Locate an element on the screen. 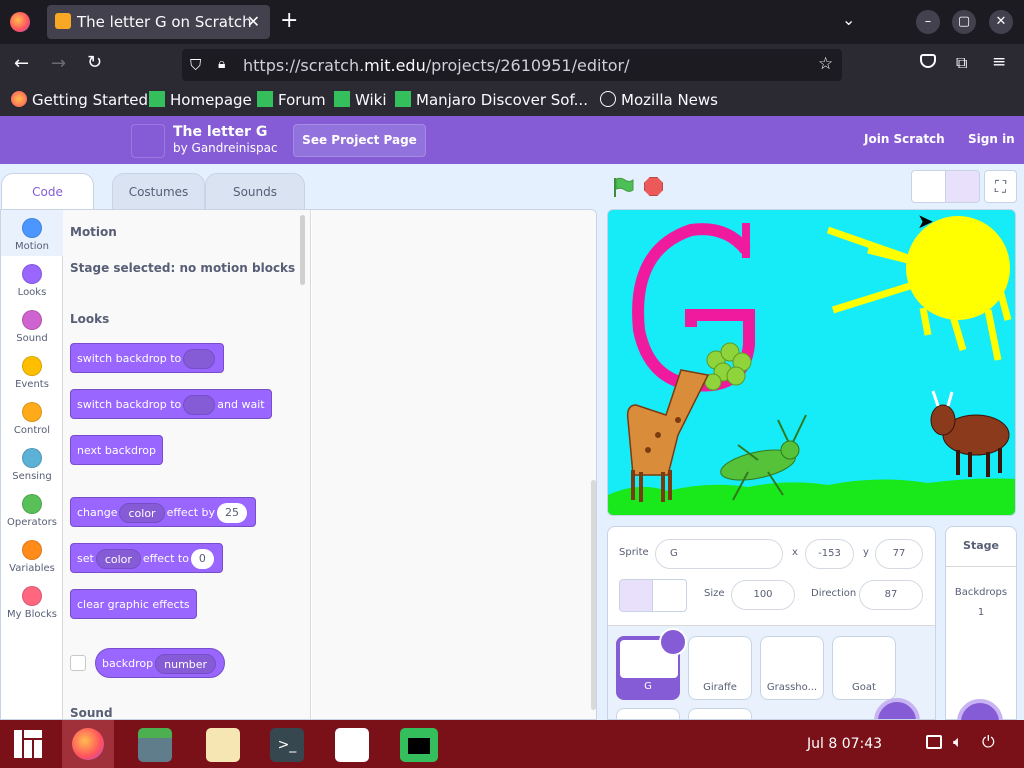 This screenshot has width=1024, height=768. reporter-checkbox is located at coordinates (78, 663).